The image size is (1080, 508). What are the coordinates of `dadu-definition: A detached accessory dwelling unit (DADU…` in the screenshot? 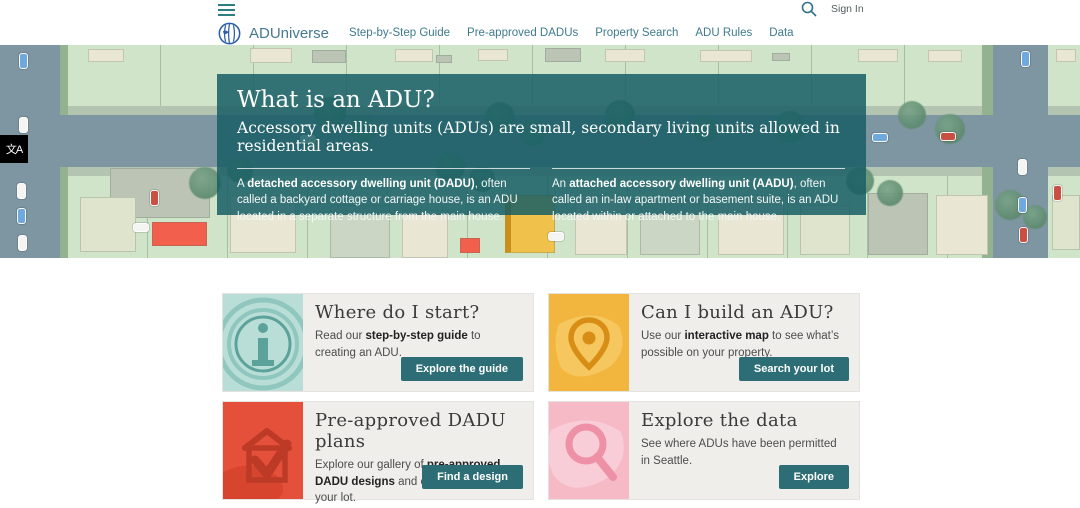 It's located at (383, 196).